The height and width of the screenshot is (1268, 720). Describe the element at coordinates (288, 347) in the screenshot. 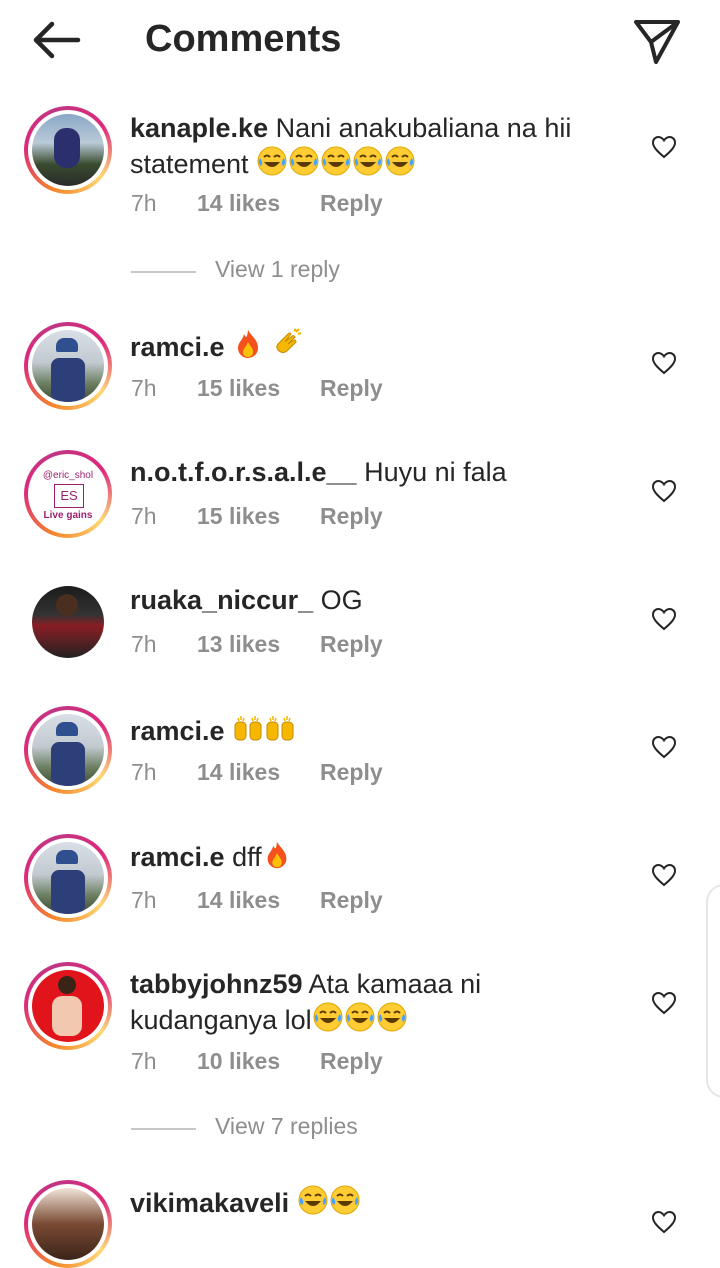

I see `clapping-emoji` at that location.